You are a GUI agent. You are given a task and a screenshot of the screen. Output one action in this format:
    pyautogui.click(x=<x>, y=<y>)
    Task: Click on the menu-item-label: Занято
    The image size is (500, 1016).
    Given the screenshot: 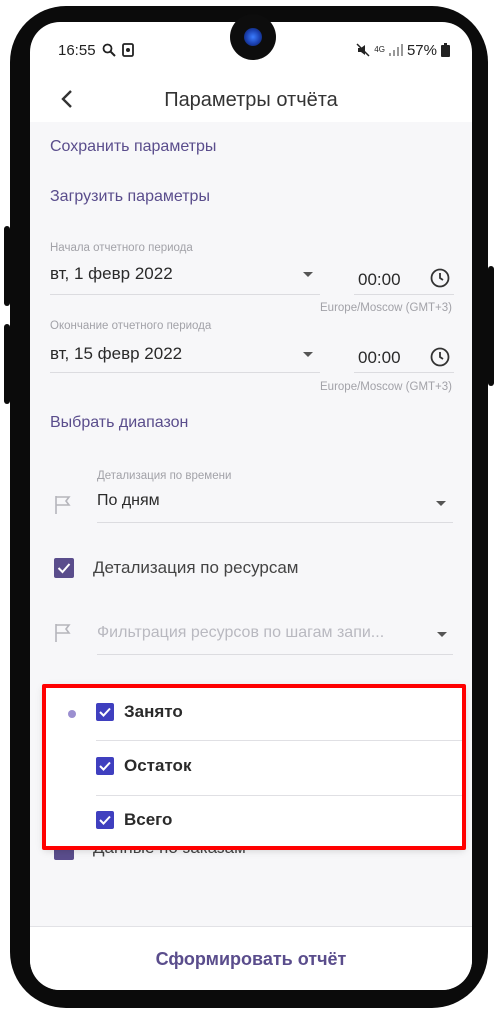 What is the action you would take?
    pyautogui.click(x=153, y=711)
    